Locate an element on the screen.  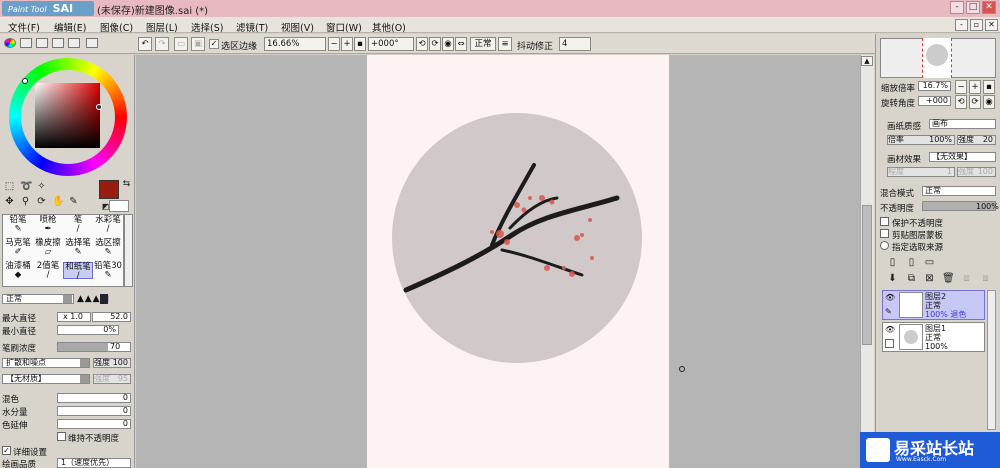
scroll-up-icon: ▲ is located at coordinates (867, 61).